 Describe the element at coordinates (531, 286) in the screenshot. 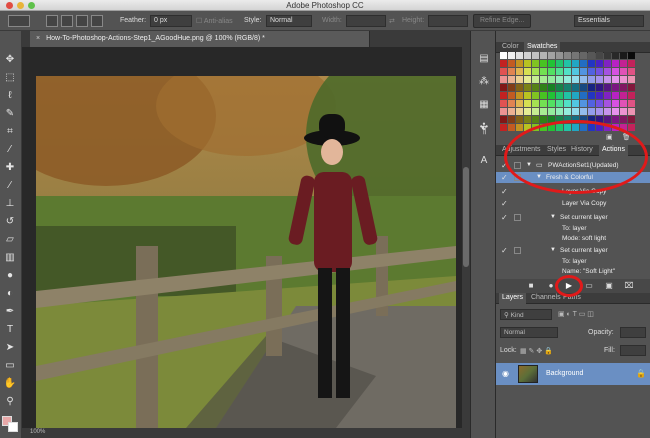

I see `stop-icon: ■` at that location.